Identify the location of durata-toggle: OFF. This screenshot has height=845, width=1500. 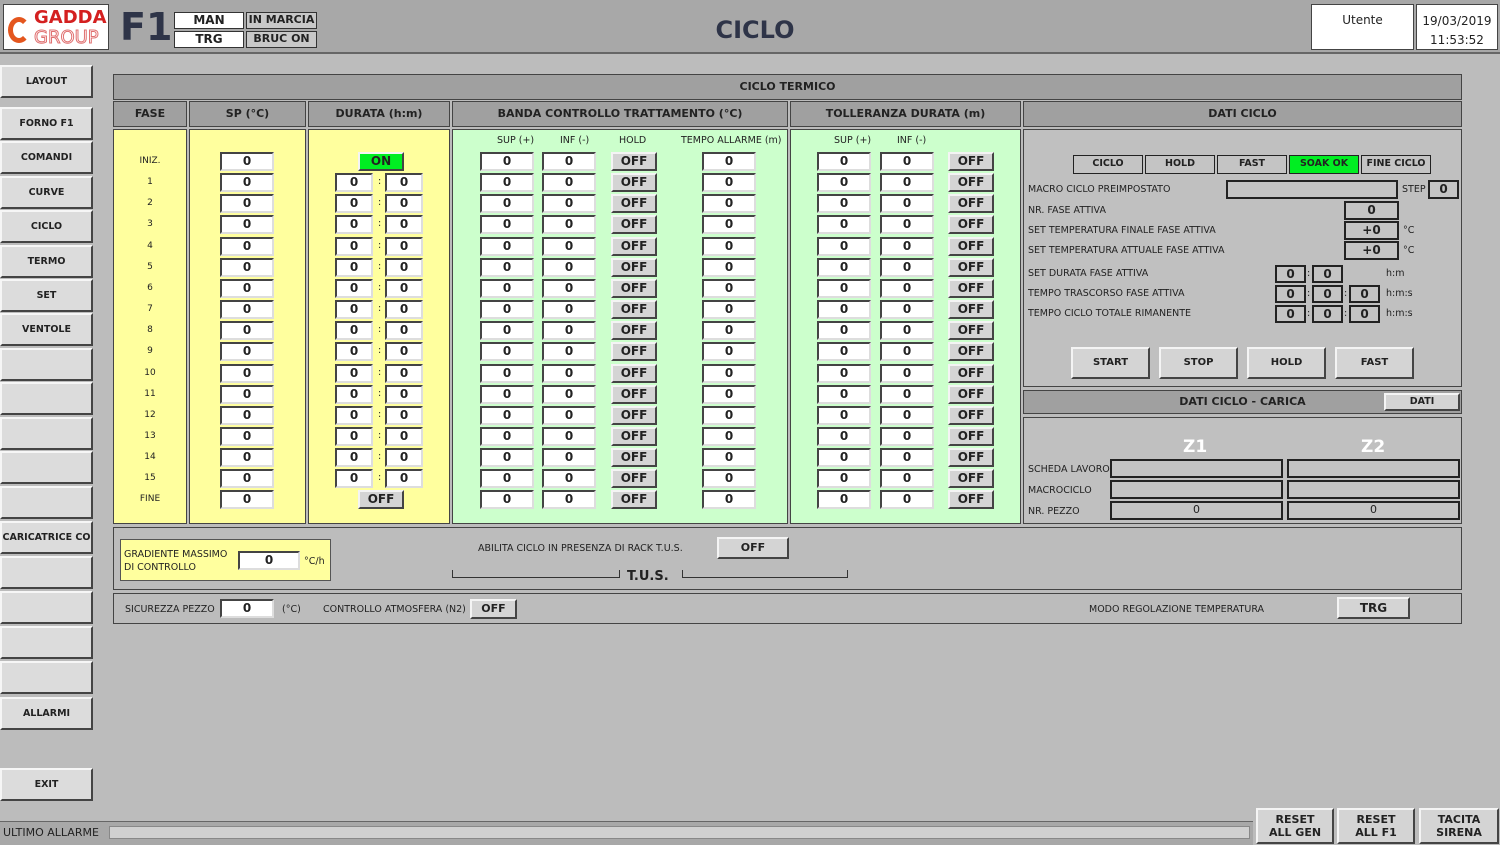
(381, 499).